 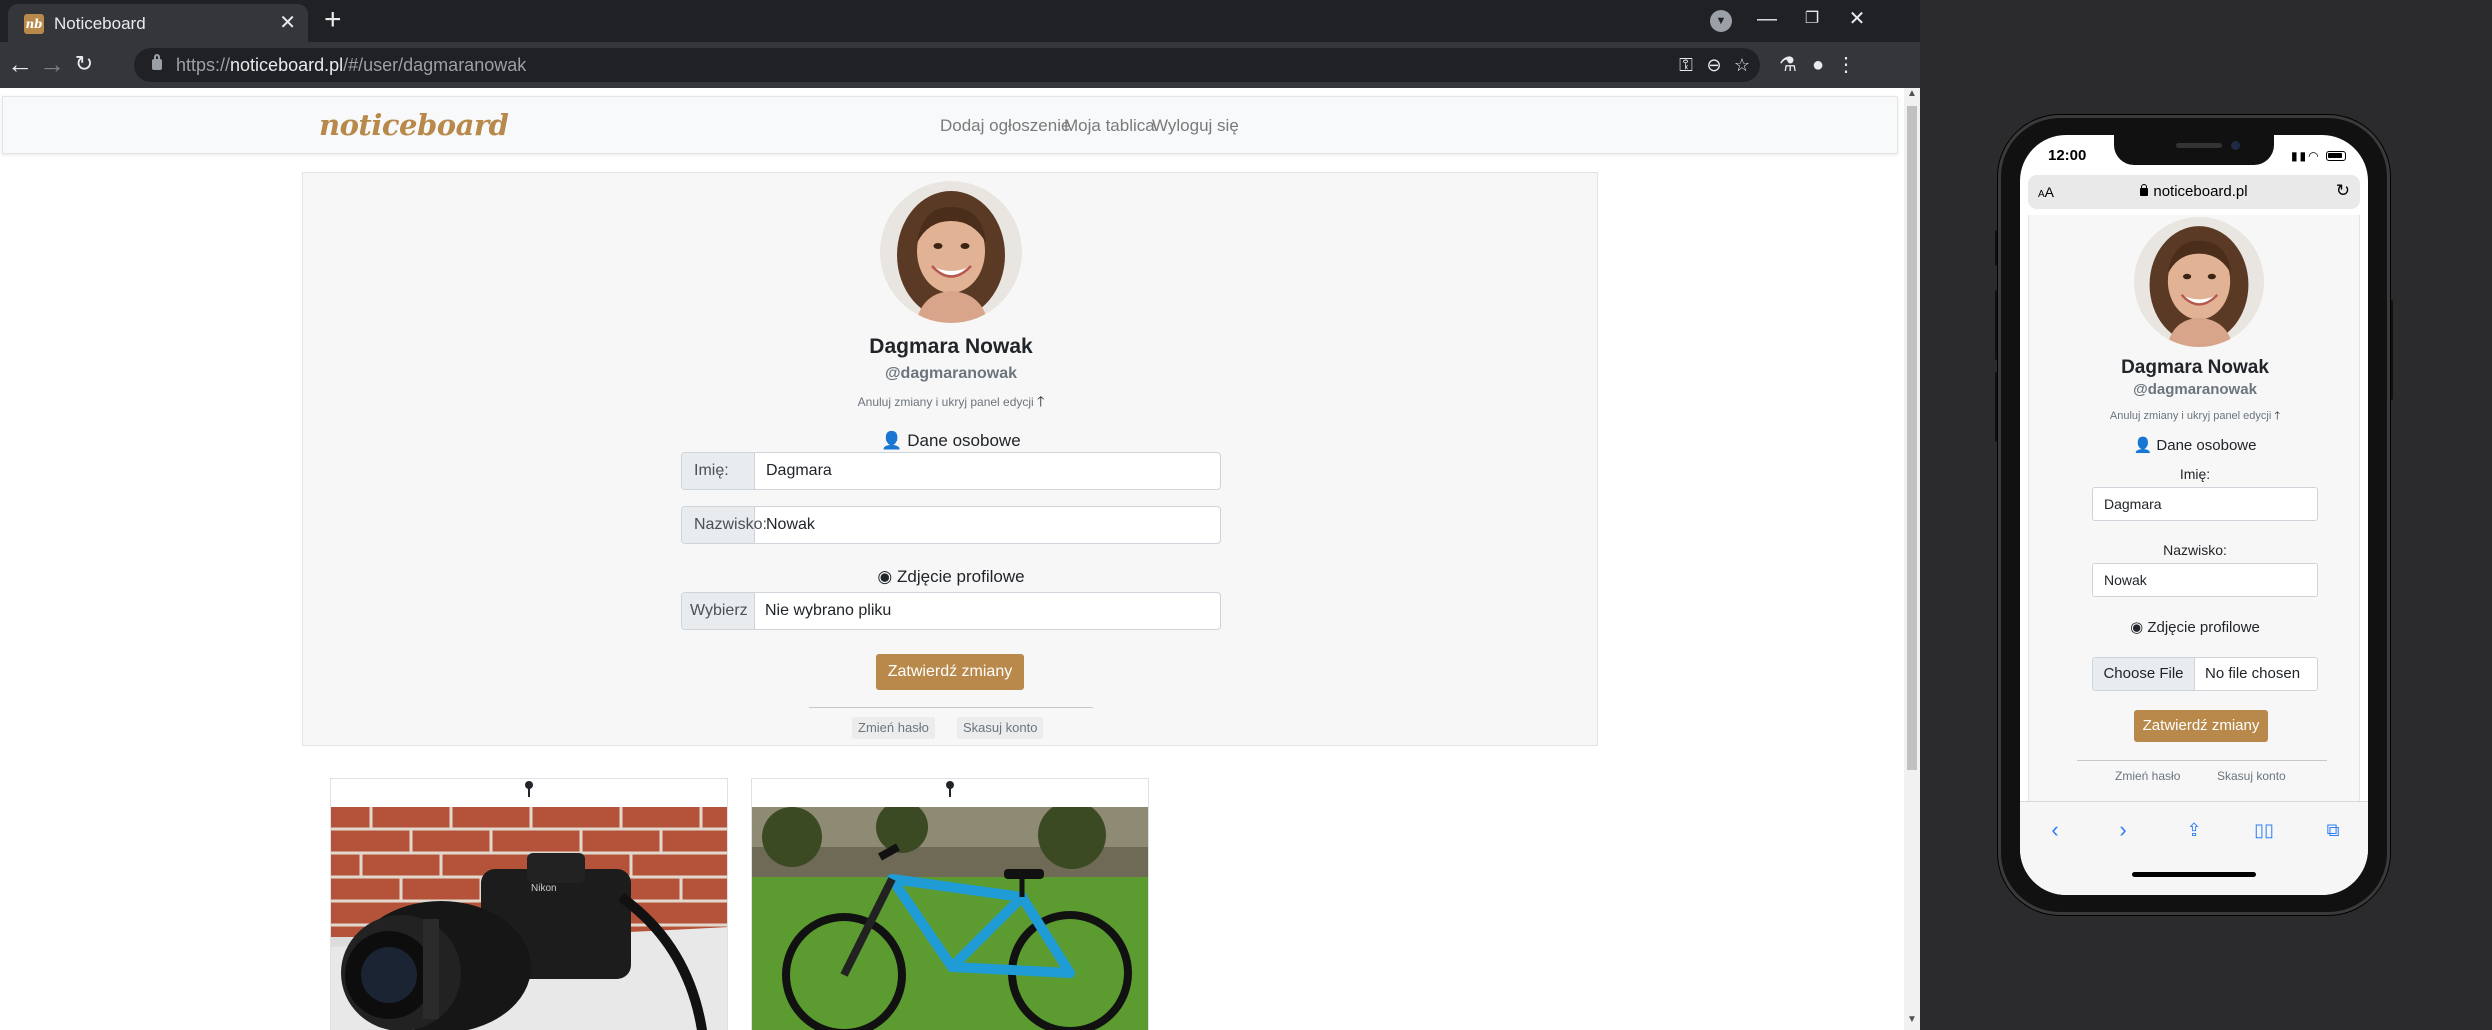 I want to click on choose-file-button: Choose File, so click(x=2144, y=674).